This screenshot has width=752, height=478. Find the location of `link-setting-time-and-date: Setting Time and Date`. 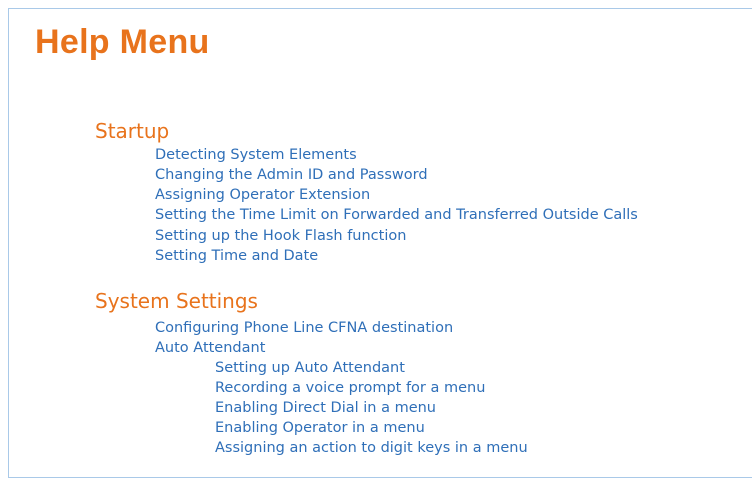

link-setting-time-and-date: Setting Time and Date is located at coordinates (236, 256).